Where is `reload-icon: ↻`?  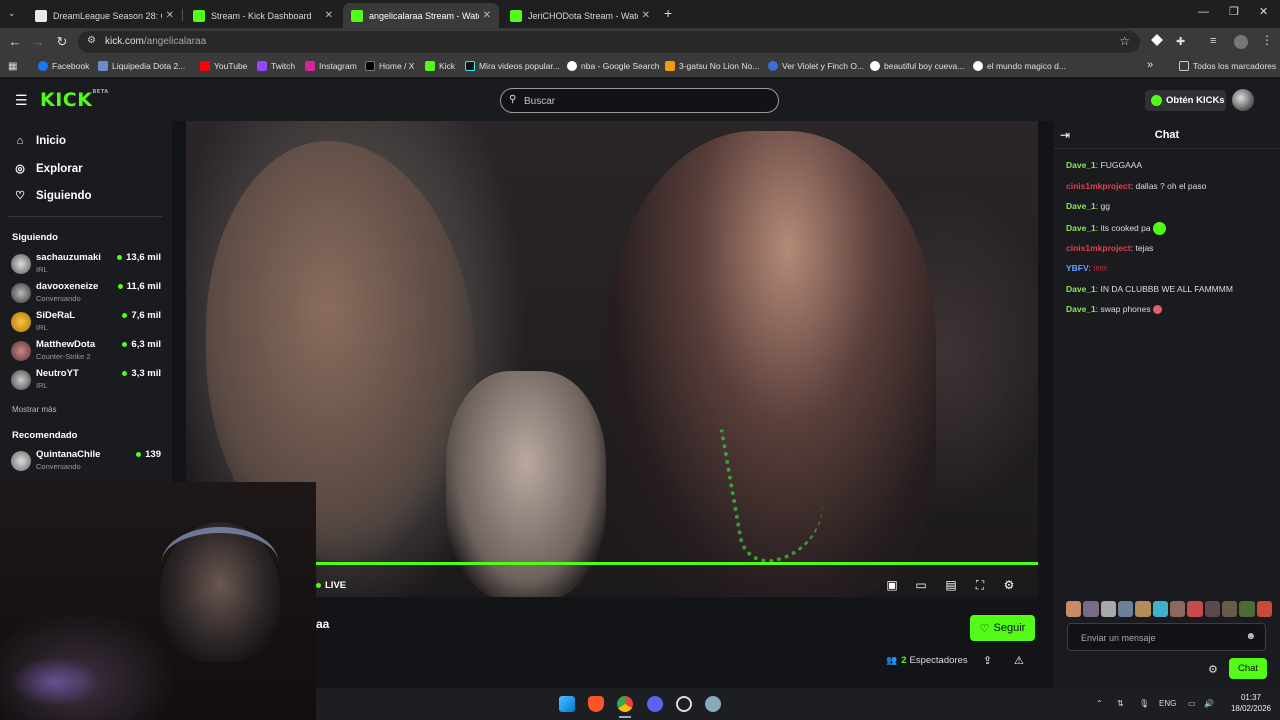 reload-icon: ↻ is located at coordinates (62, 42).